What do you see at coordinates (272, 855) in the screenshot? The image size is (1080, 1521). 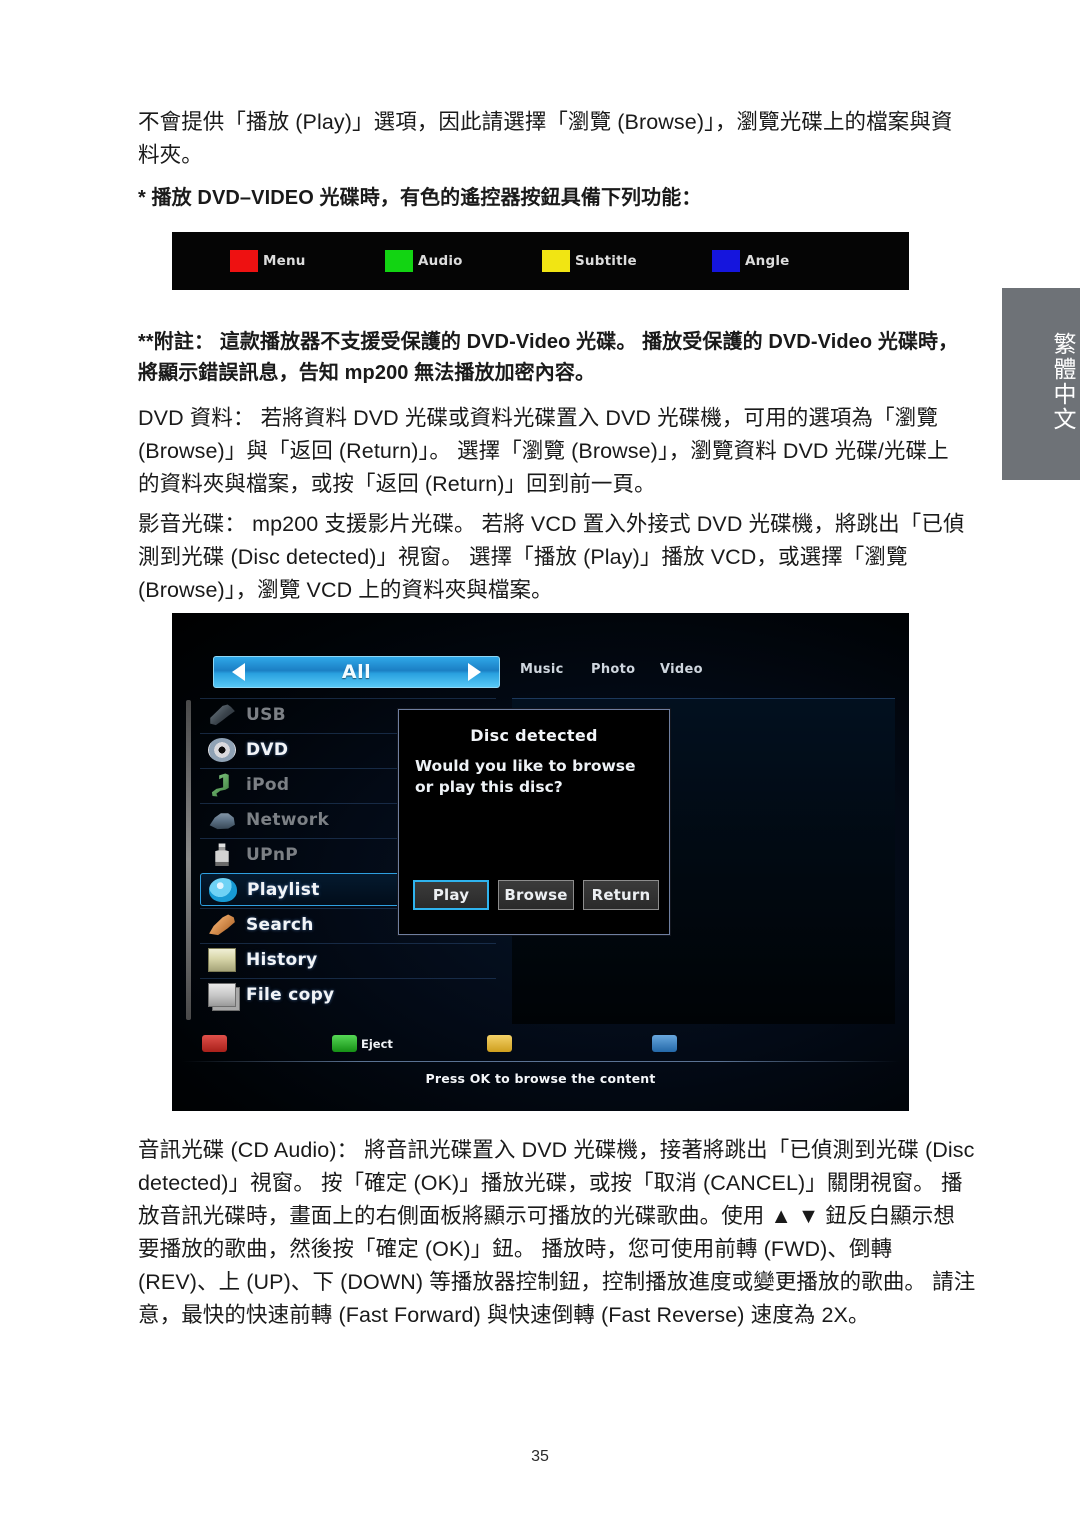 I see `sidebar-item-label: UPnP` at bounding box center [272, 855].